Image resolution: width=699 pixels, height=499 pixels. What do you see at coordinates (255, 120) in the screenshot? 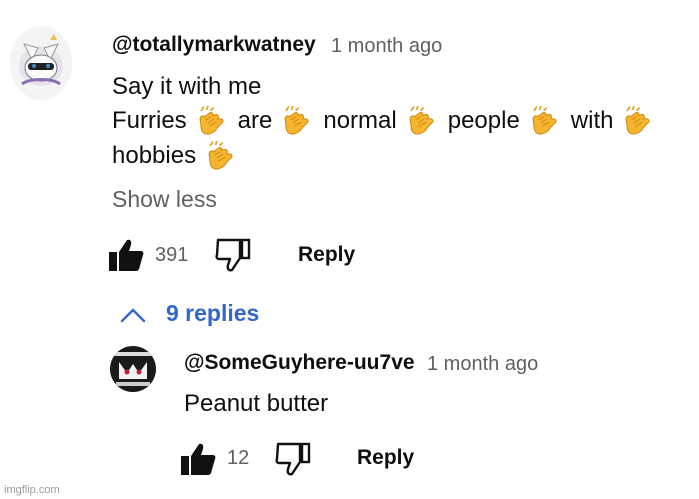
I see `comment-word: are` at bounding box center [255, 120].